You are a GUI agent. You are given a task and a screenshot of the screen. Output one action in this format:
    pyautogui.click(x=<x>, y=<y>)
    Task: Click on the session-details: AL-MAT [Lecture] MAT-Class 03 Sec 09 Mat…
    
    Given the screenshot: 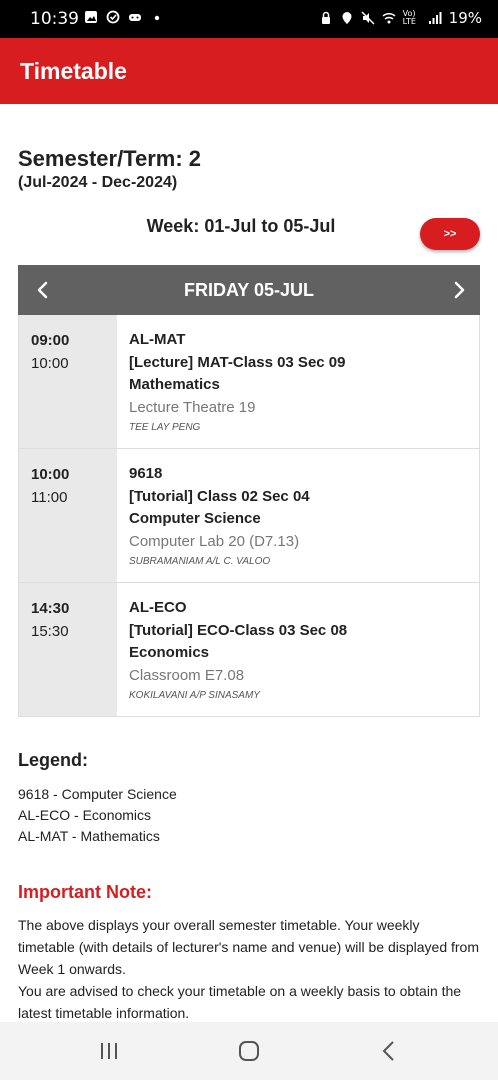 What is the action you would take?
    pyautogui.click(x=231, y=381)
    